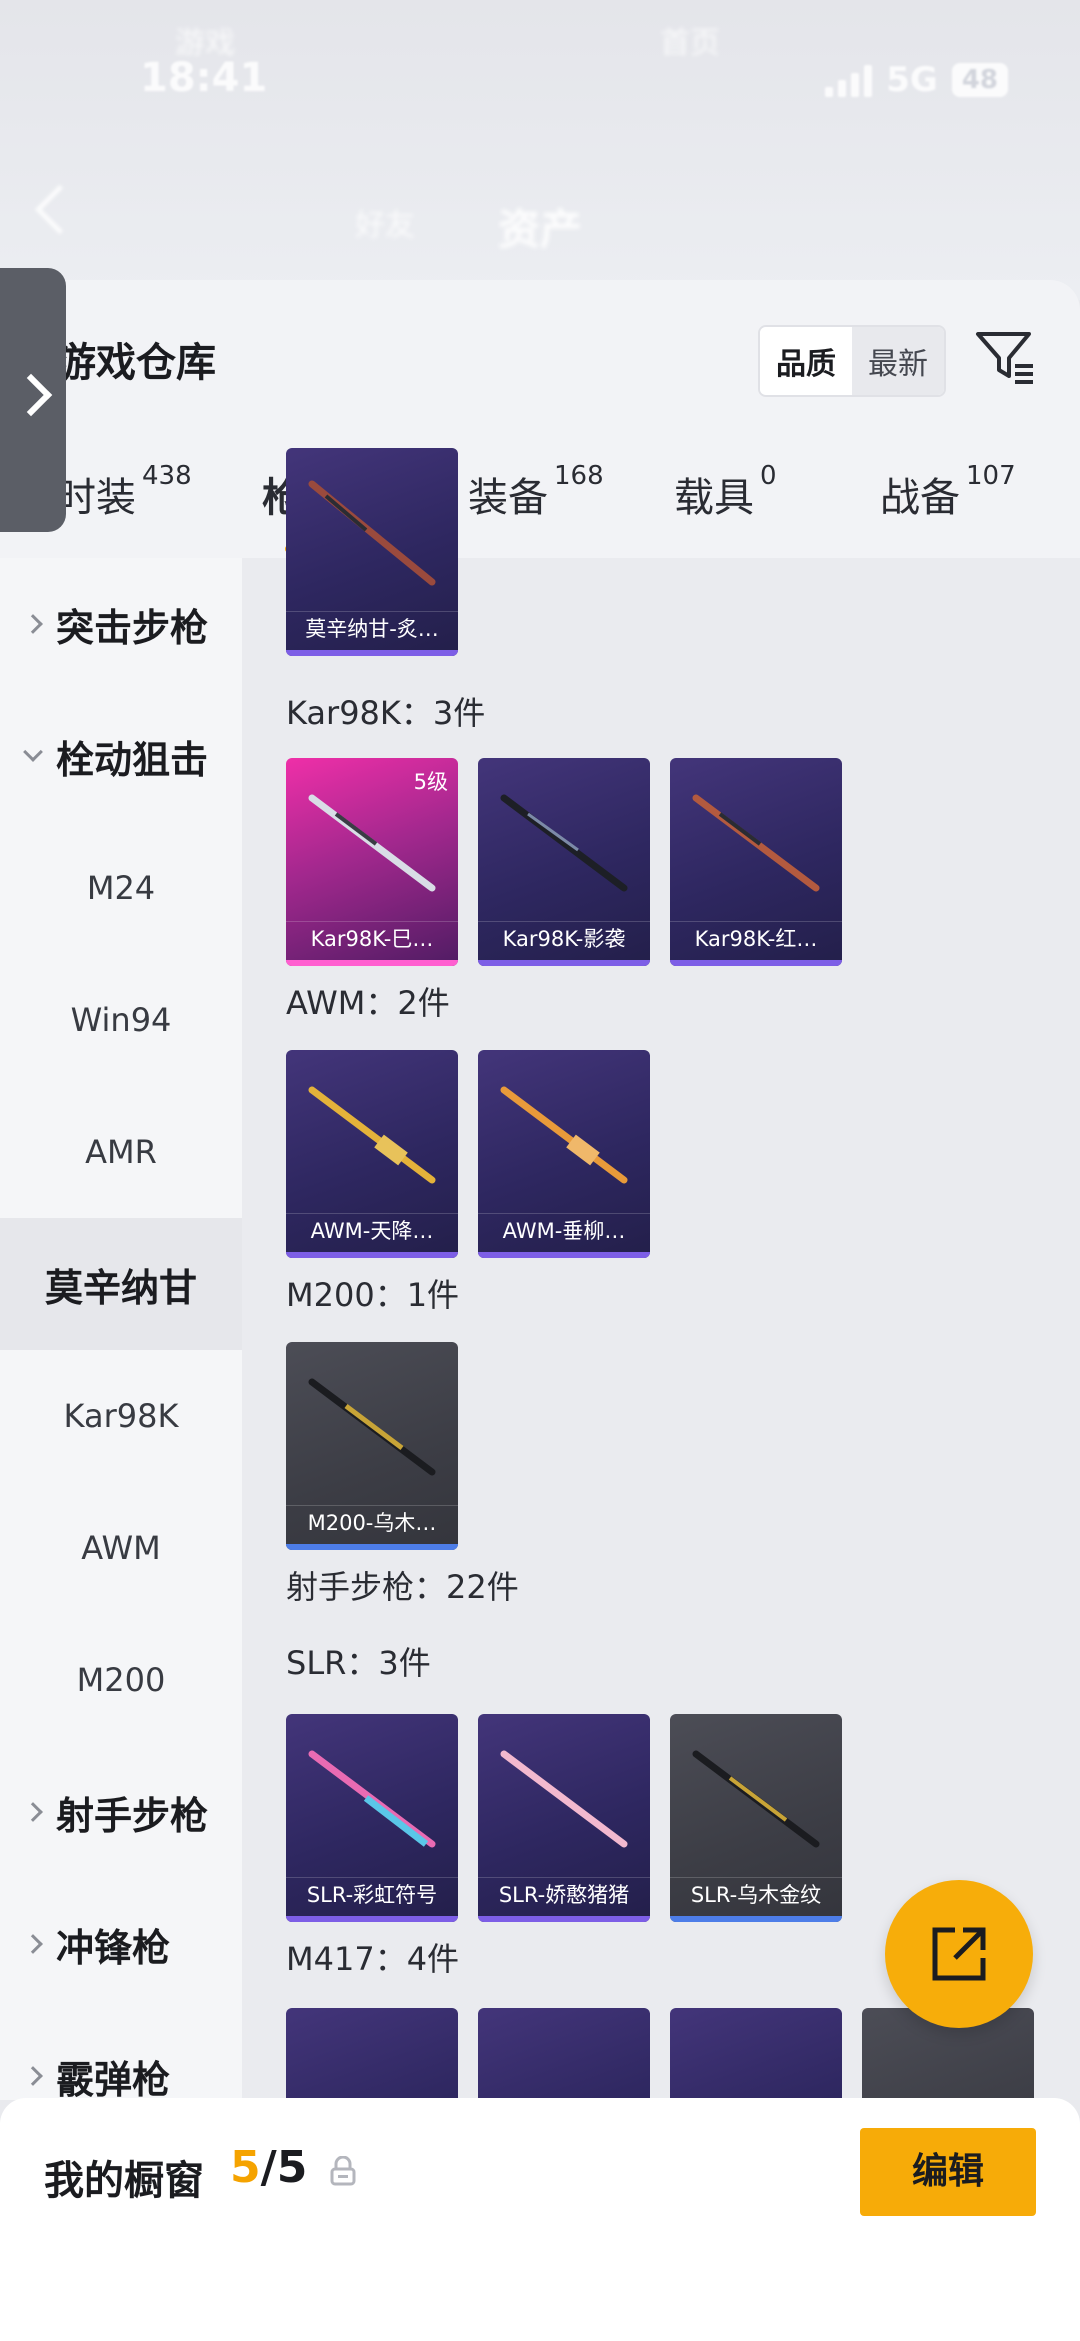  What do you see at coordinates (948, 2172) in the screenshot?
I see `edit-button: 编辑` at bounding box center [948, 2172].